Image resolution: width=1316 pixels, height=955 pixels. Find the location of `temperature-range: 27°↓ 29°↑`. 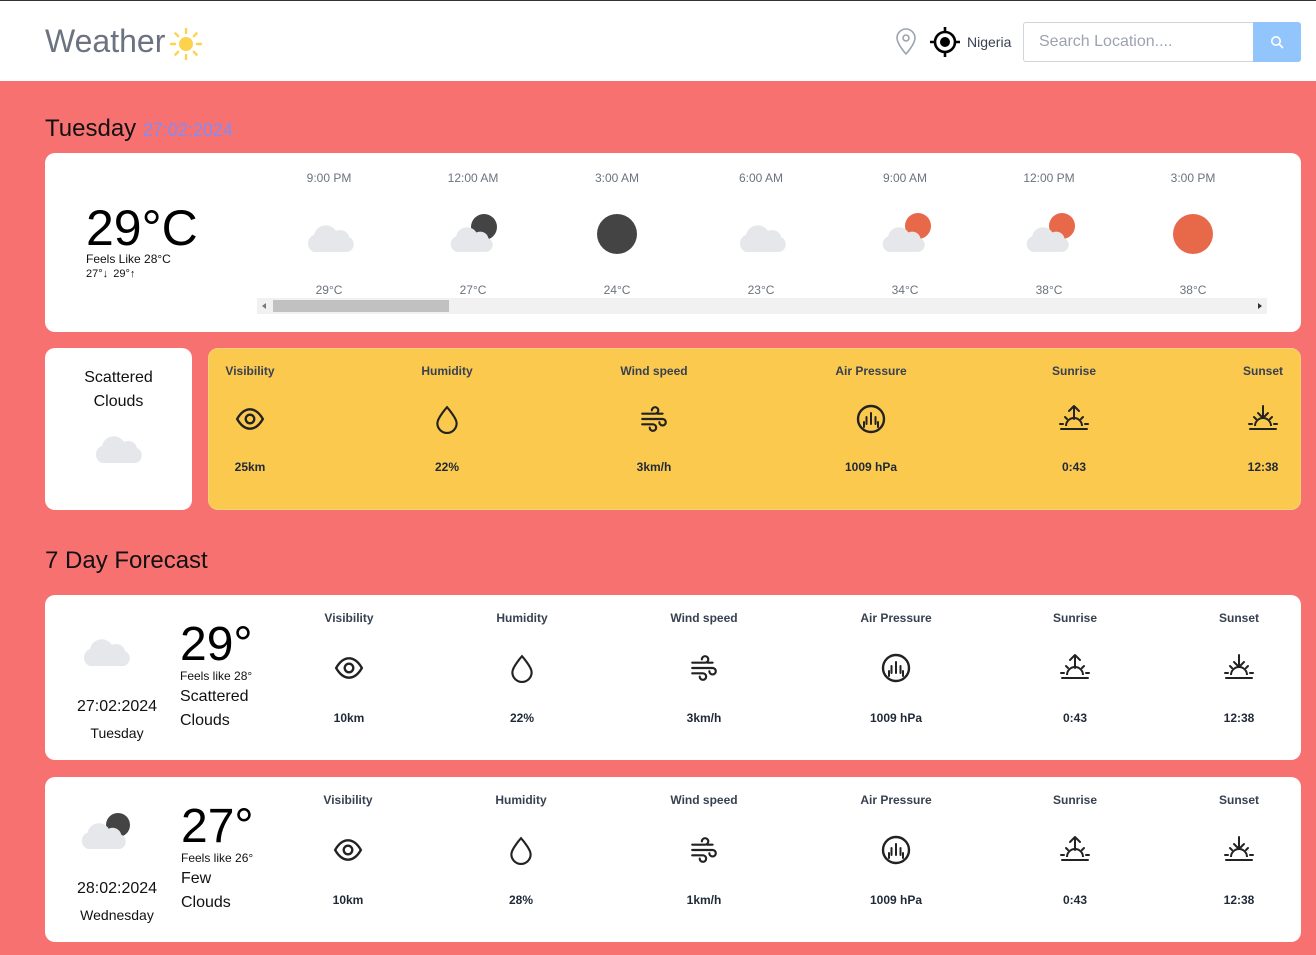

temperature-range: 27°↓ 29°↑ is located at coordinates (110, 274).